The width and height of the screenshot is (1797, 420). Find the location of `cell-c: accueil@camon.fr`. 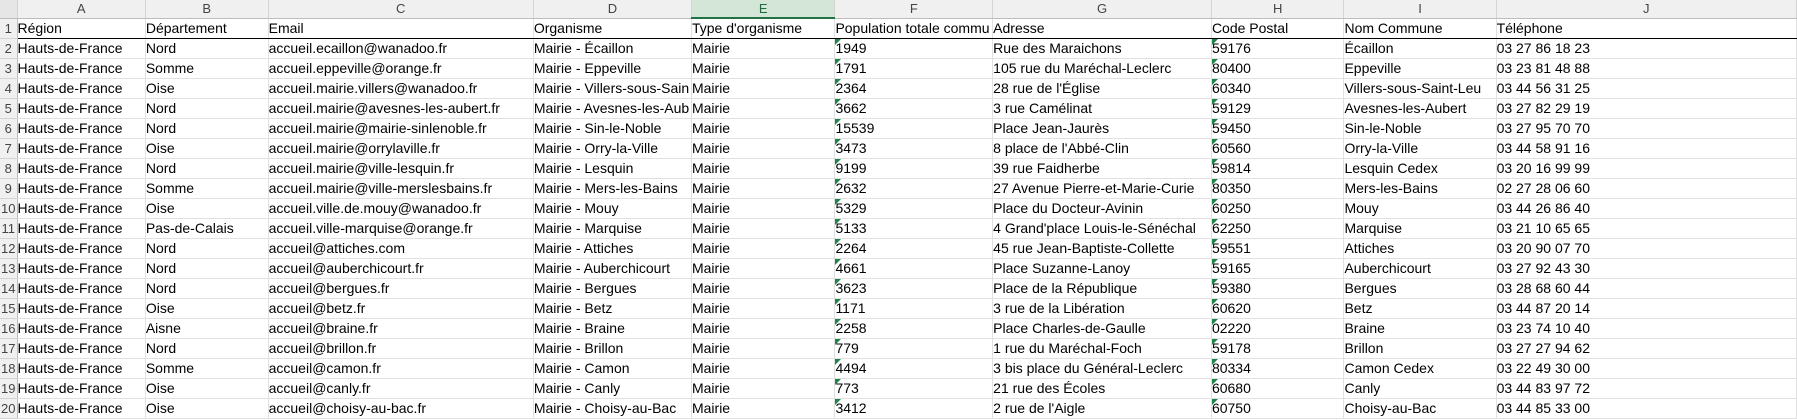

cell-c: accueil@camon.fr is located at coordinates (401, 368).